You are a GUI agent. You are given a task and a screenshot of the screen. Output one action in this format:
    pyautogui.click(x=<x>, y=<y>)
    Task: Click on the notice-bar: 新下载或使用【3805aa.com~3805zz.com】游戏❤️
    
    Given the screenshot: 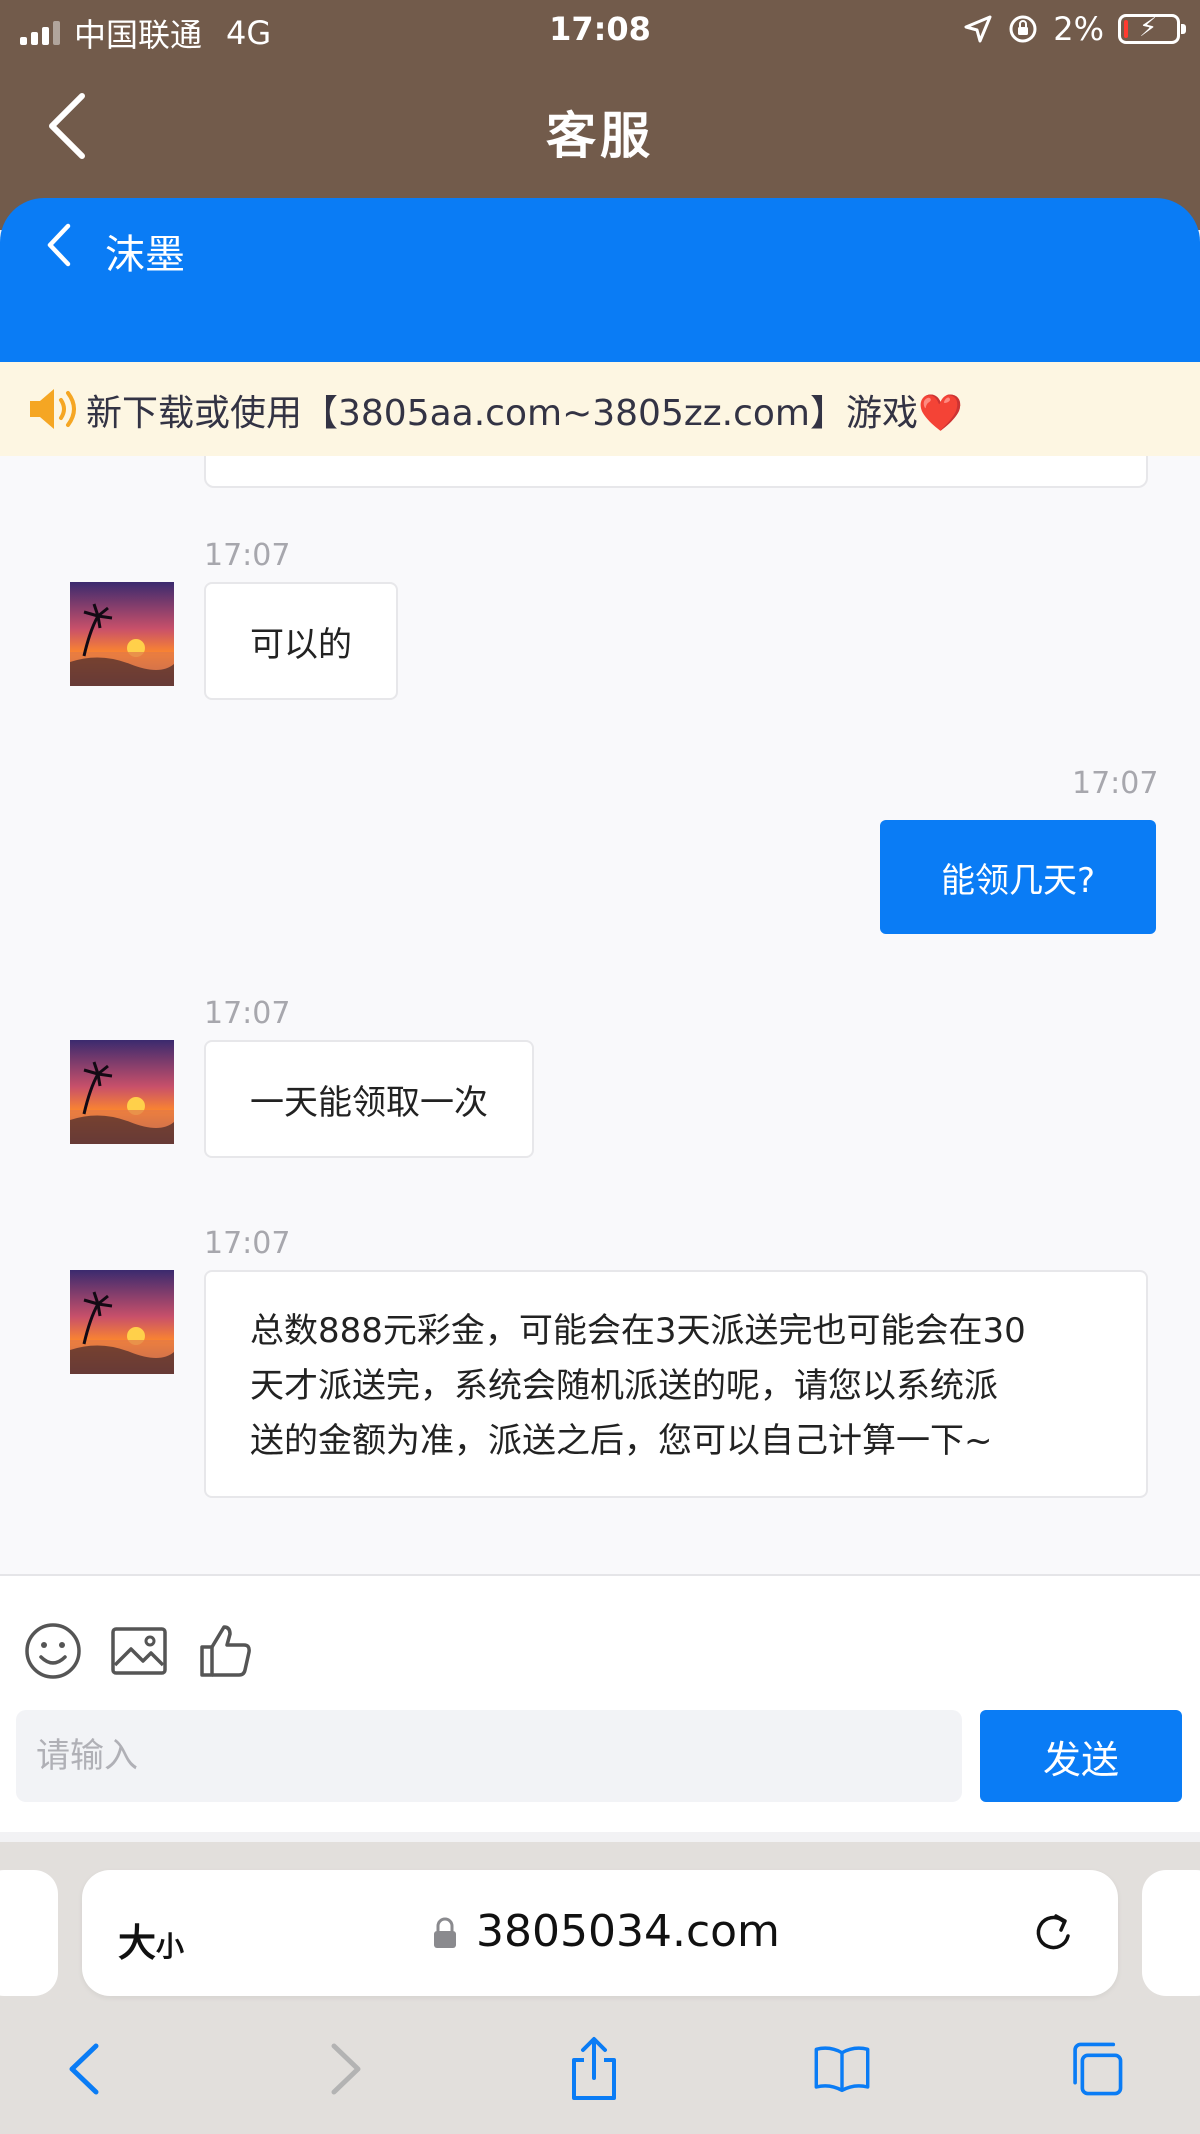 What is the action you would take?
    pyautogui.click(x=600, y=409)
    